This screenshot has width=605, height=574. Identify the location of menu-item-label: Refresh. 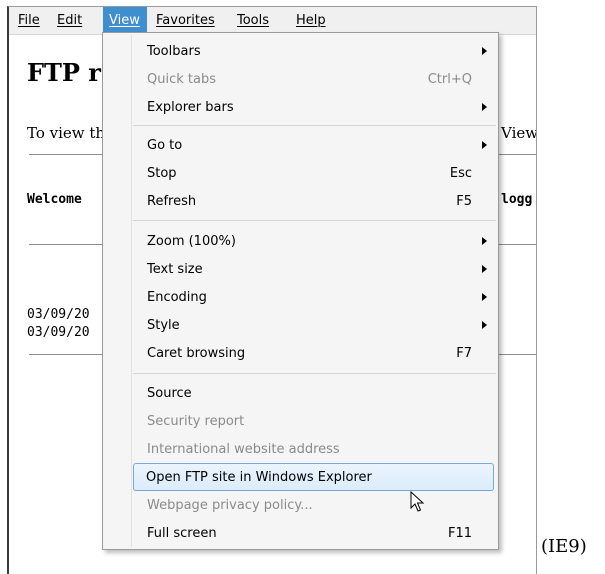
(172, 201).